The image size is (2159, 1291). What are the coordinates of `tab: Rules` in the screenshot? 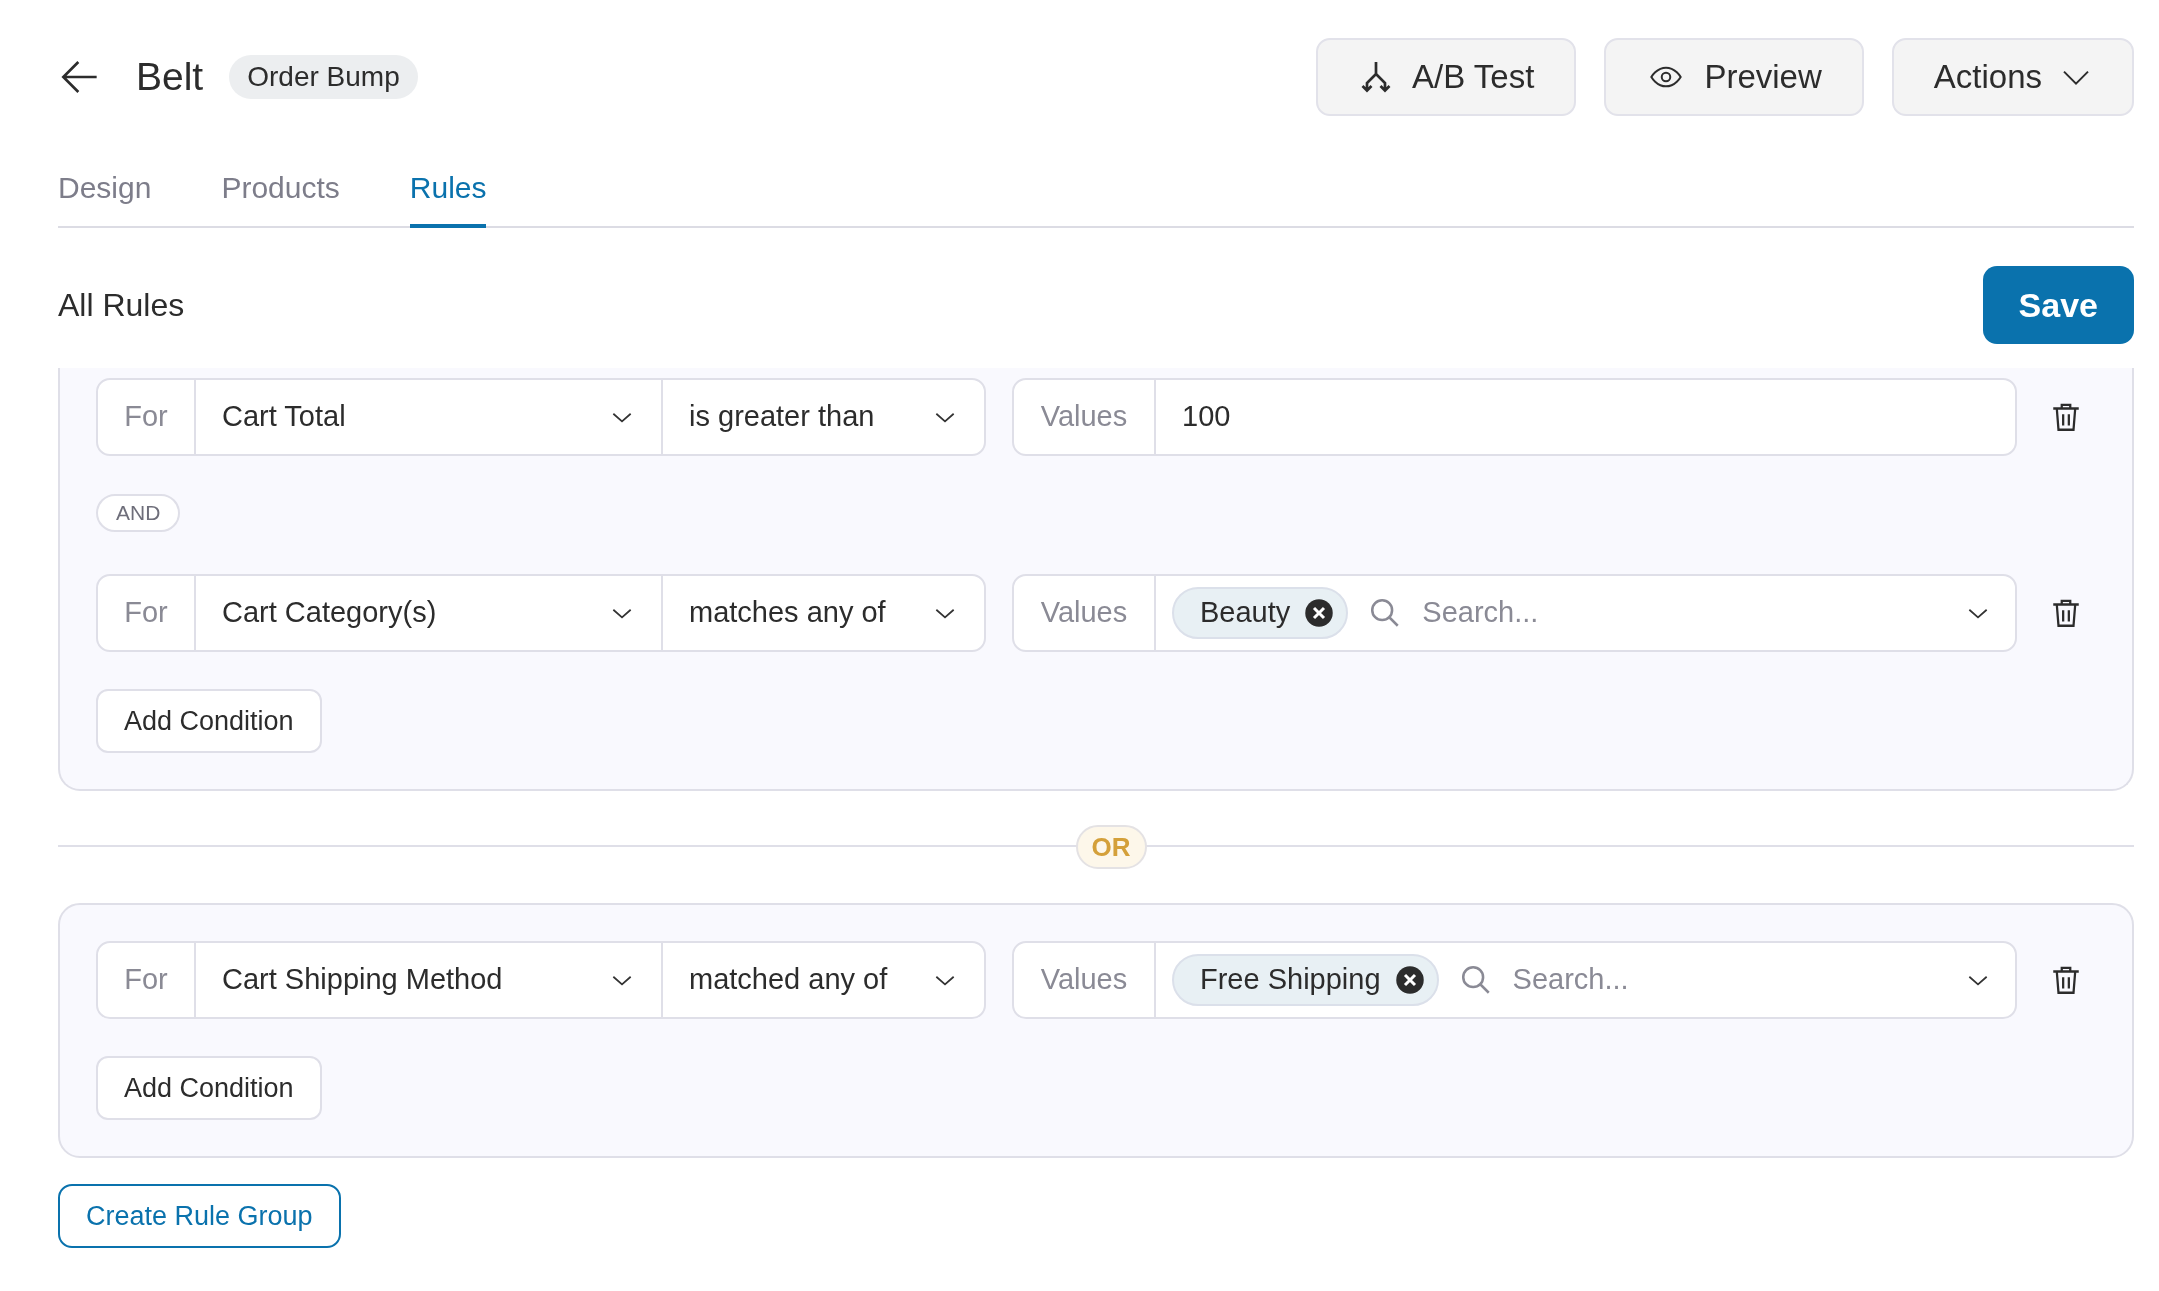 It's located at (448, 196).